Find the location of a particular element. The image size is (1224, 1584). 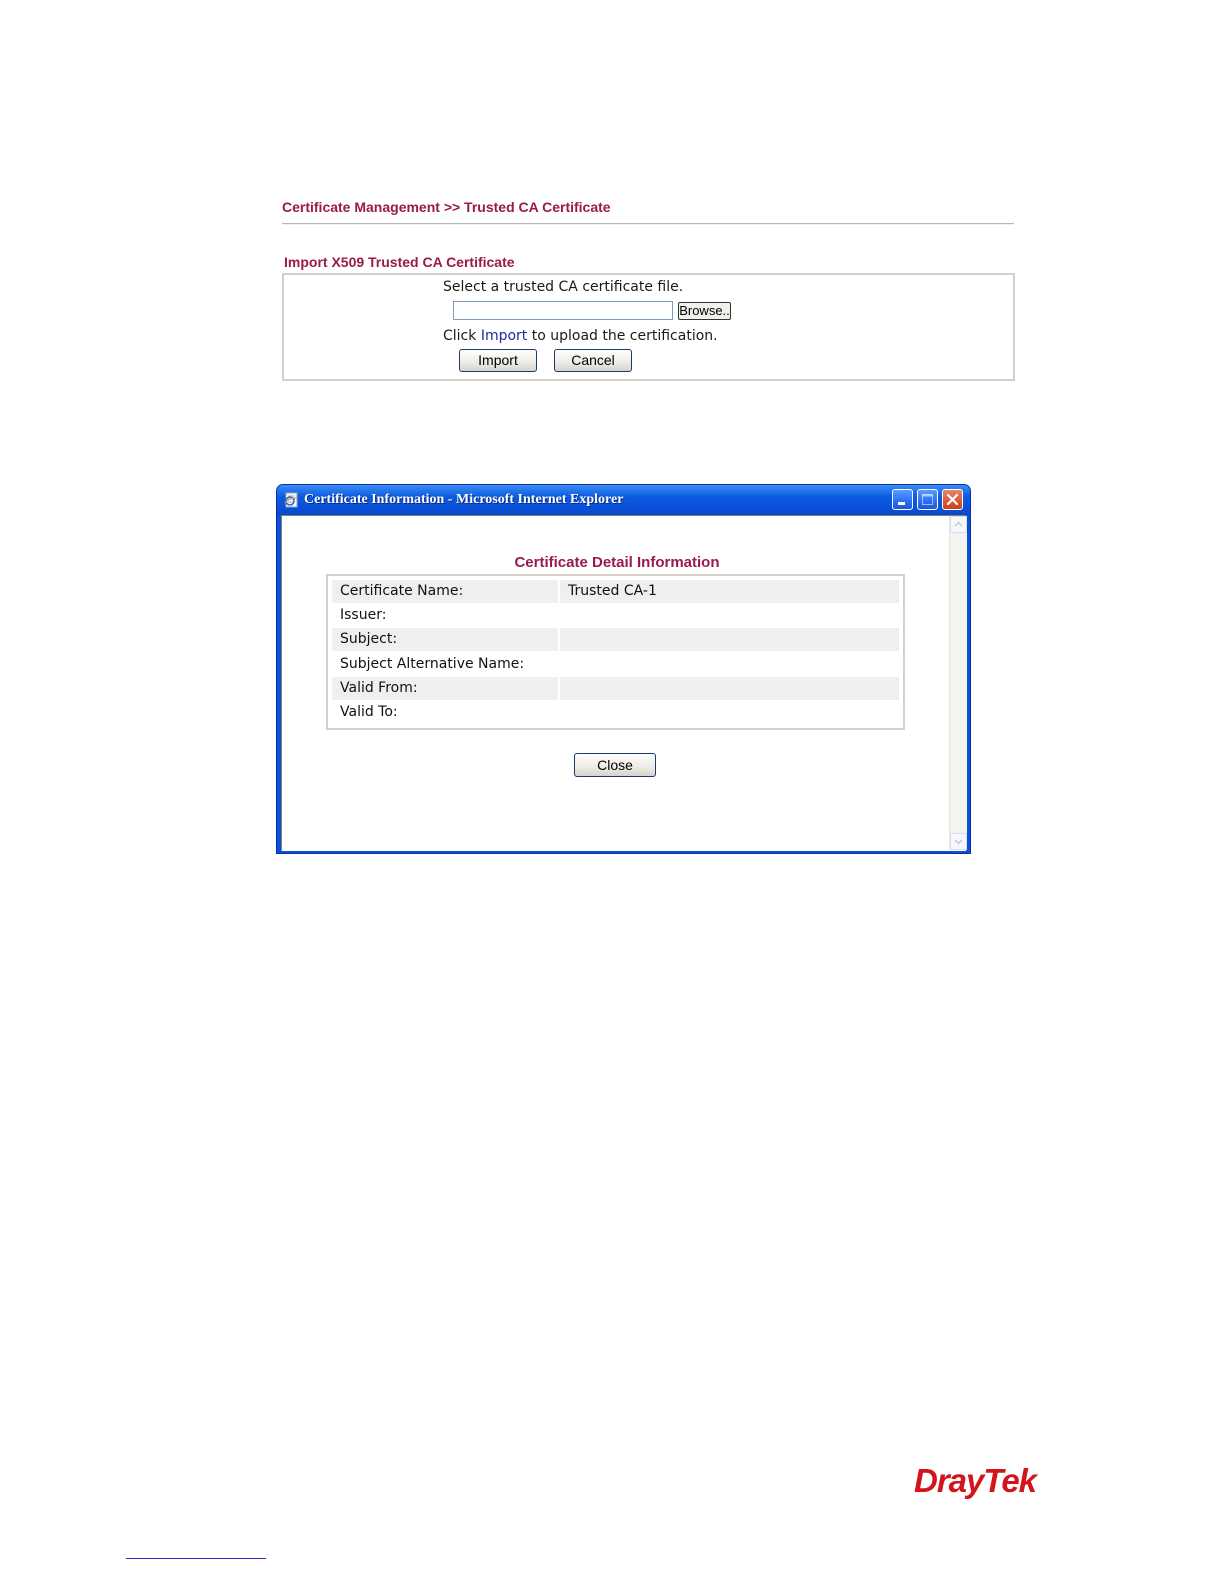

file-path-input is located at coordinates (563, 310).